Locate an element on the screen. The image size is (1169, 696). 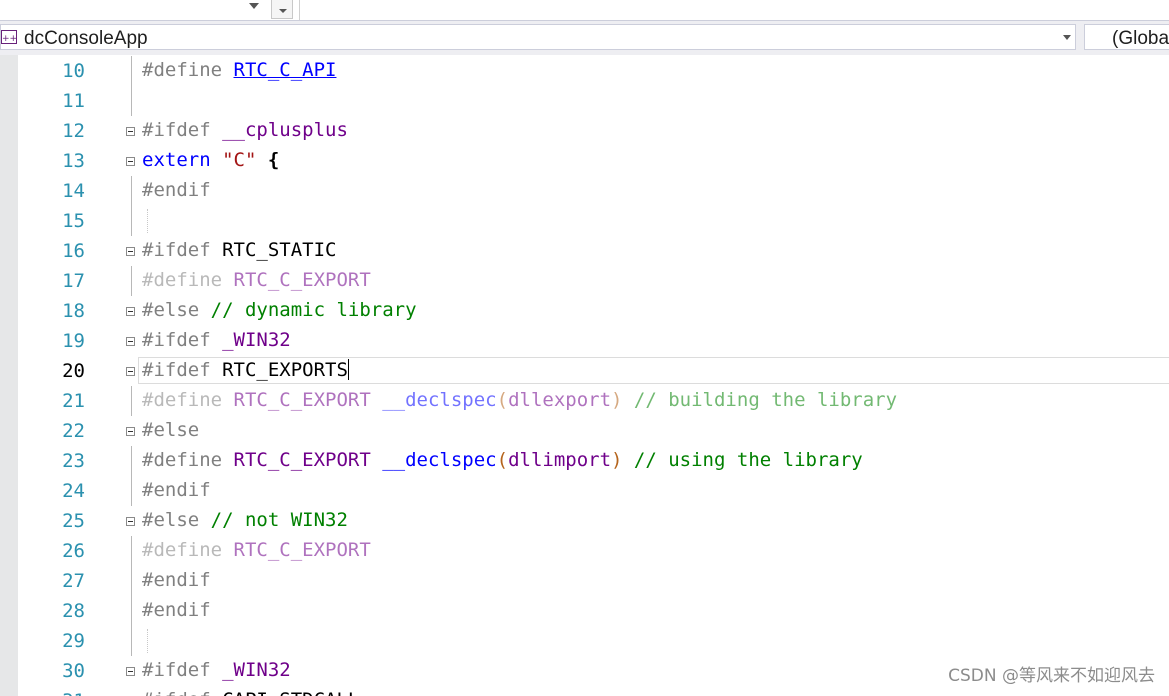
code-line: 24 #endif is located at coordinates (584, 491).